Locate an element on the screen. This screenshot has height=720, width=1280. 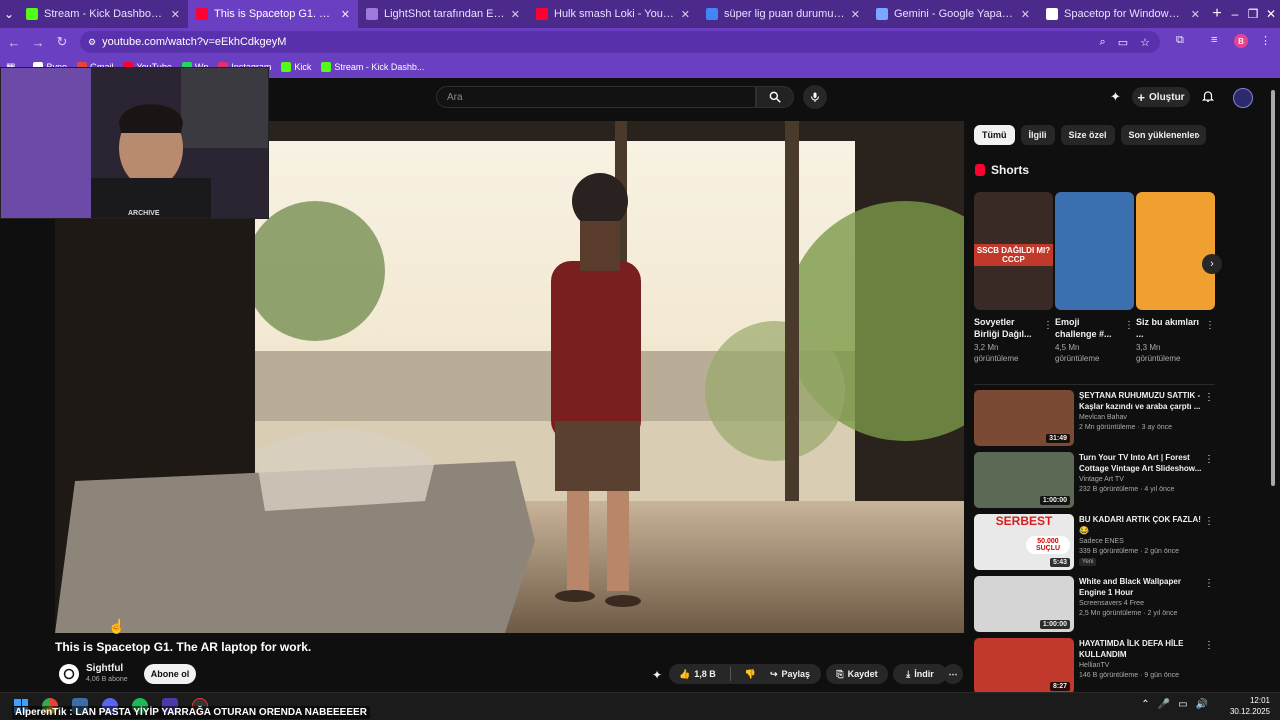
channel-name: Sadece ENES is located at coordinates (1101, 541).